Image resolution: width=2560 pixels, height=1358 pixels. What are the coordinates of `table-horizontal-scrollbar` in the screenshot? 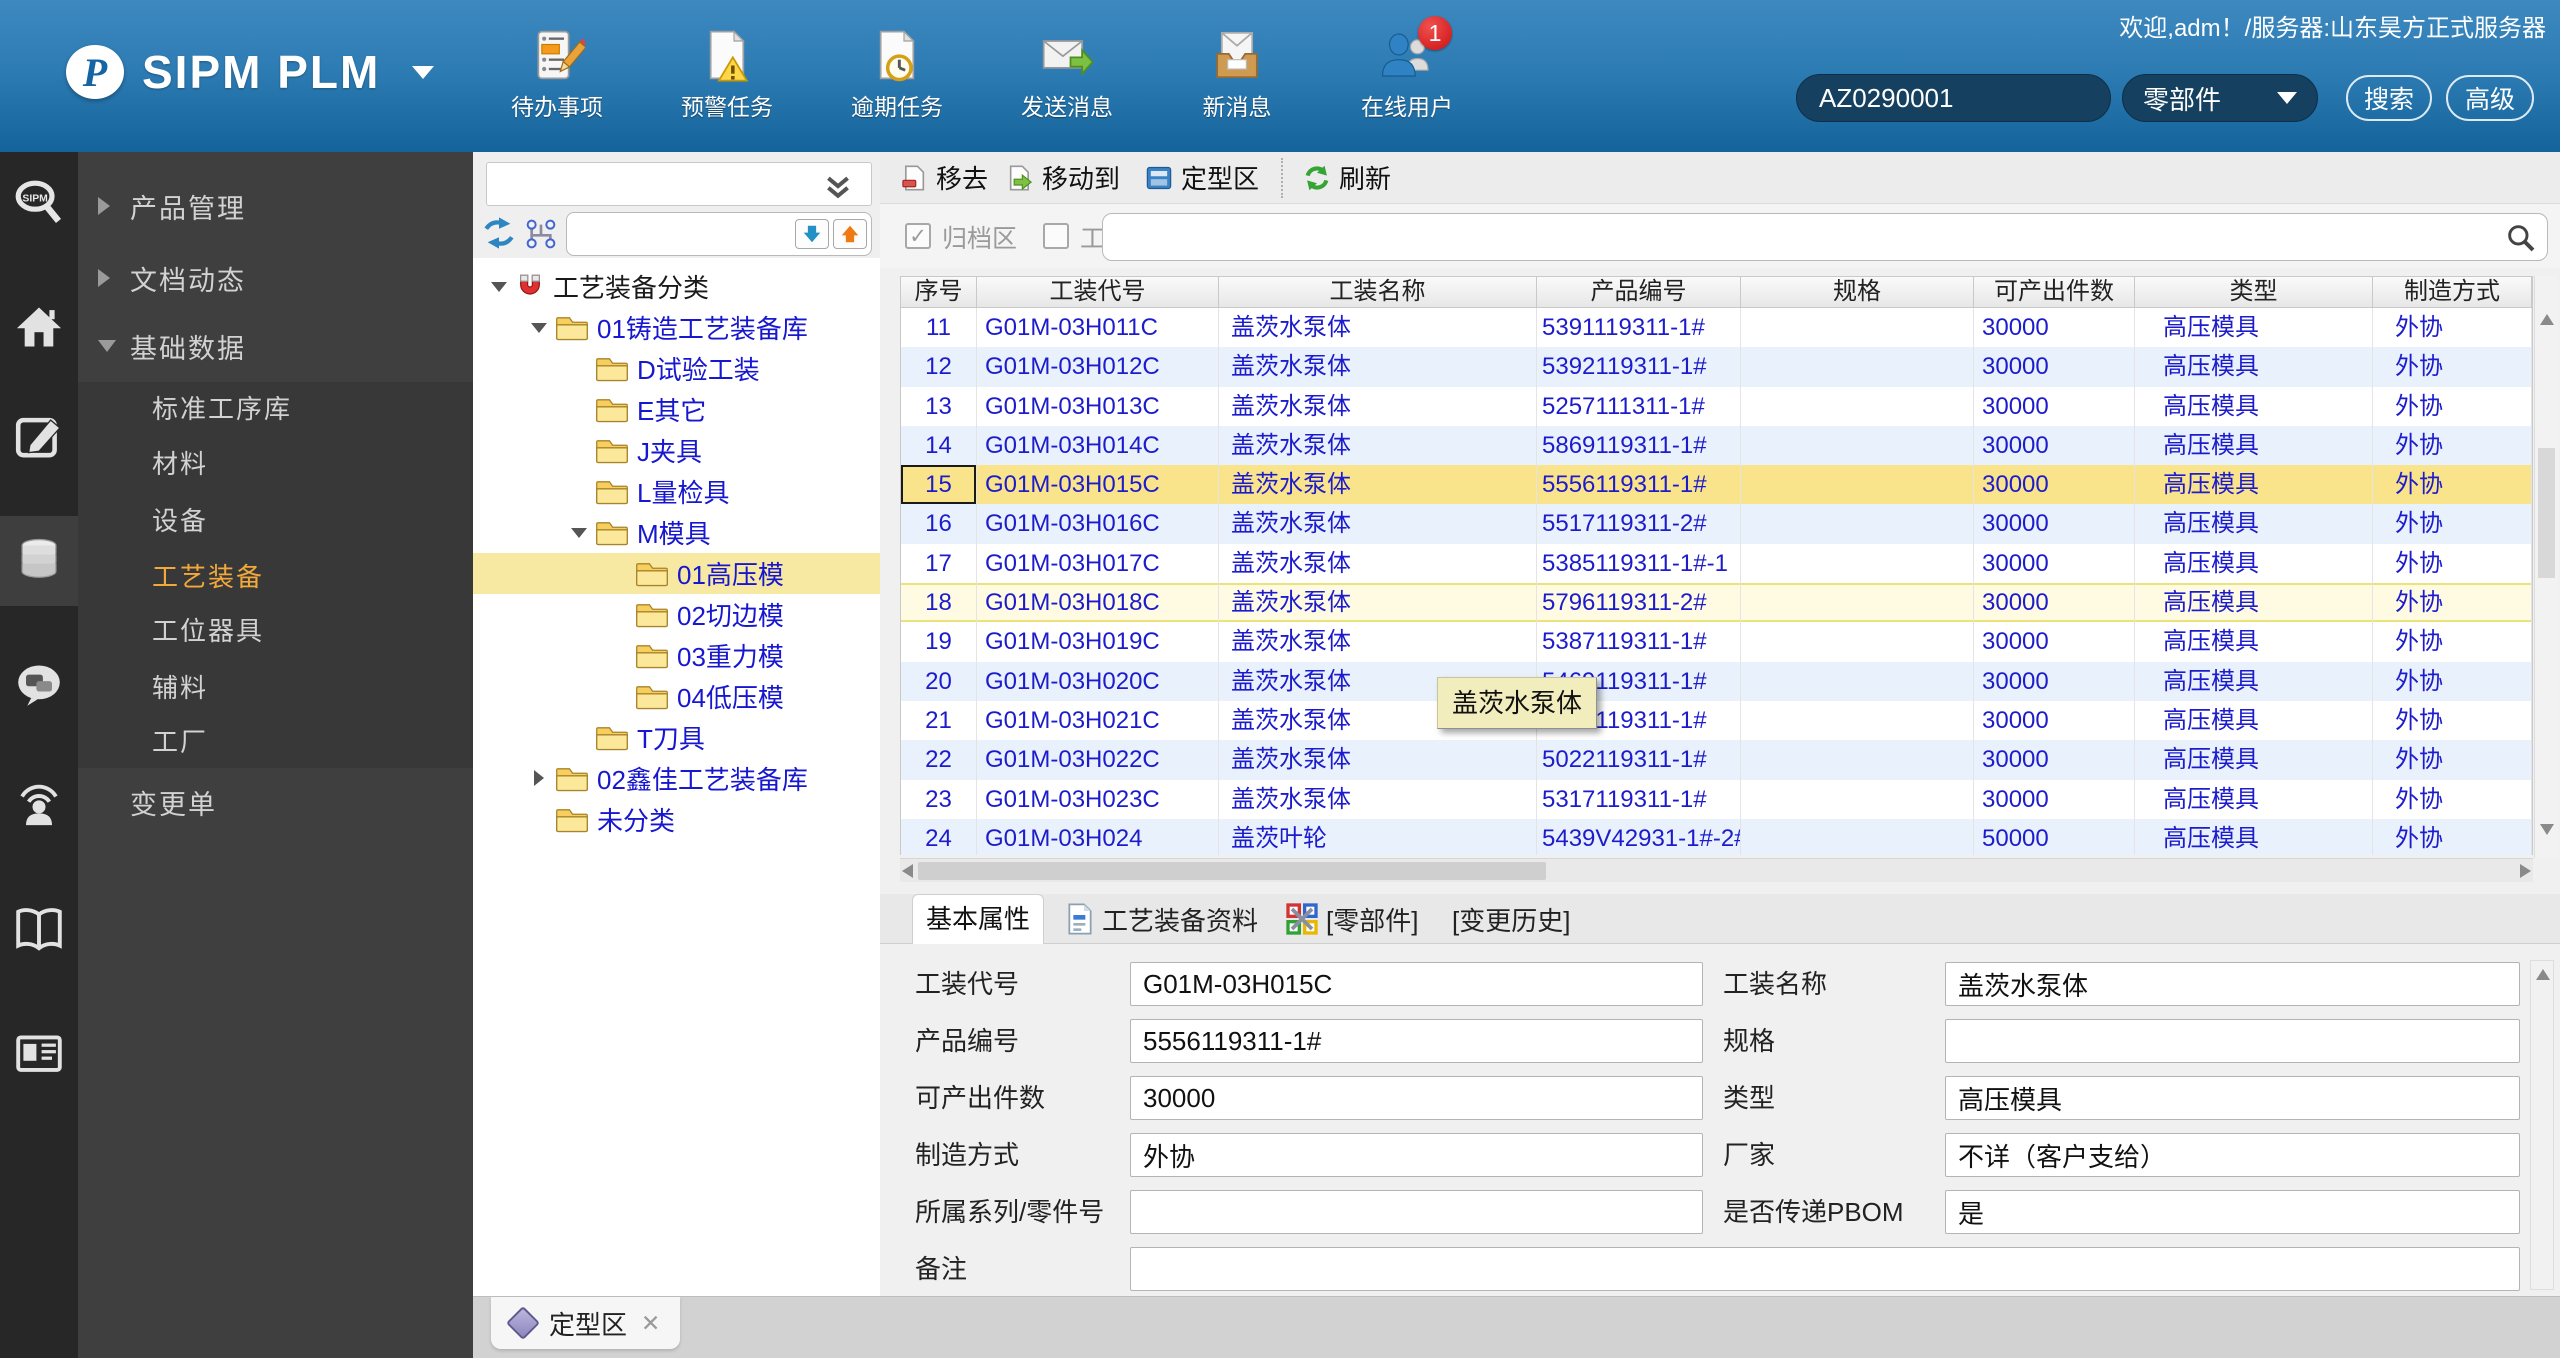 It's located at (1716, 870).